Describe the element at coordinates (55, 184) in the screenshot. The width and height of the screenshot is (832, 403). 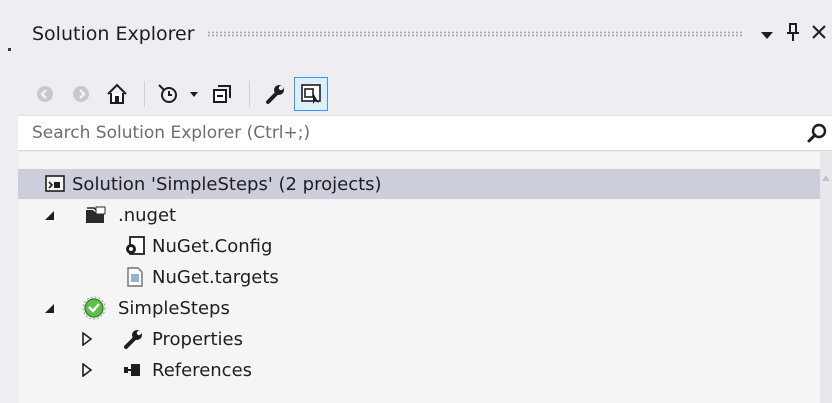
I see `solution-icon` at that location.